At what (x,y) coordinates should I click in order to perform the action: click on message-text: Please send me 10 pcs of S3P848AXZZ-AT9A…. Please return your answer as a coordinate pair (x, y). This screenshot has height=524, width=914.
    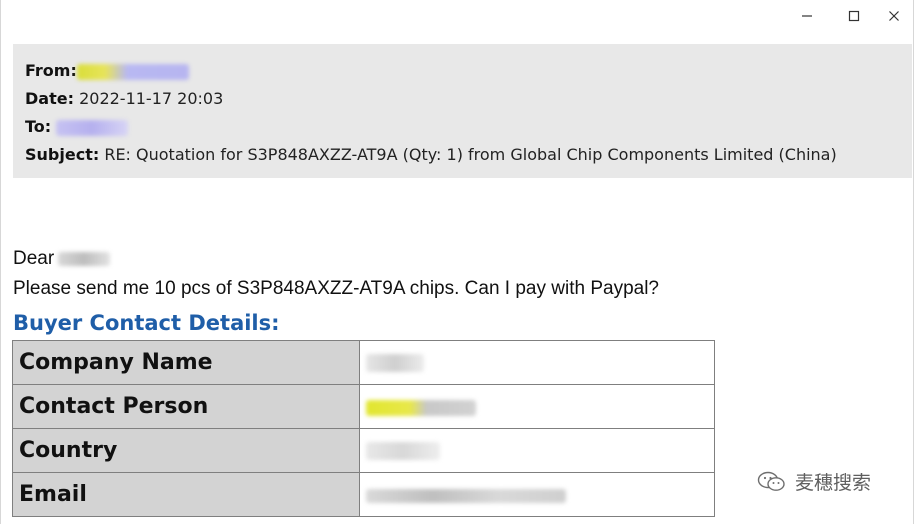
    Looking at the image, I should click on (336, 288).